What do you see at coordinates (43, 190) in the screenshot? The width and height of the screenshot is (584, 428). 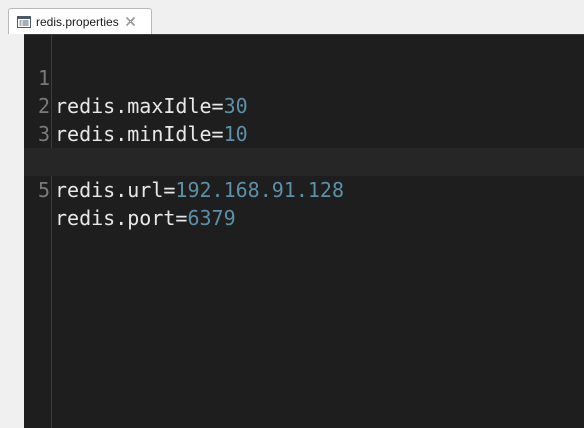 I see `line-number: 5` at bounding box center [43, 190].